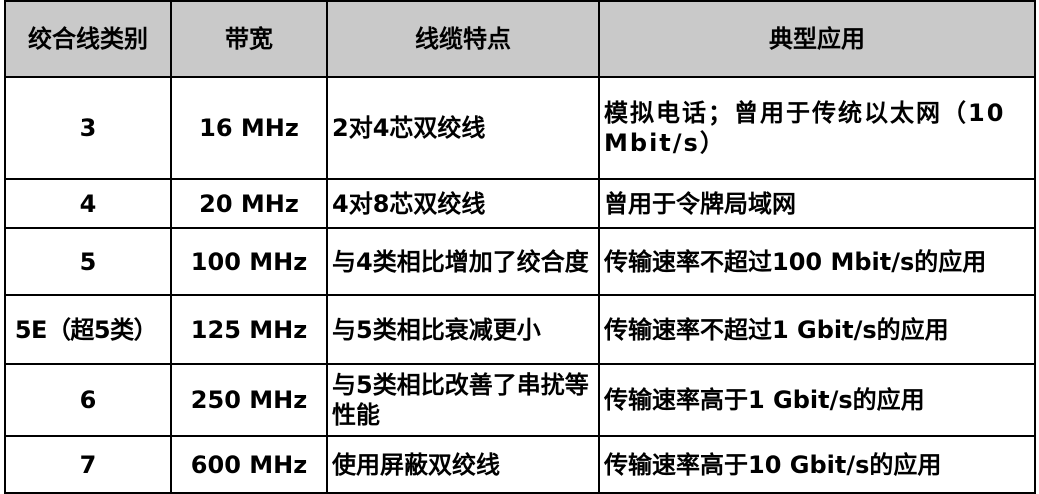  I want to click on feature-cell: 2对4芯双绞线, so click(463, 128).